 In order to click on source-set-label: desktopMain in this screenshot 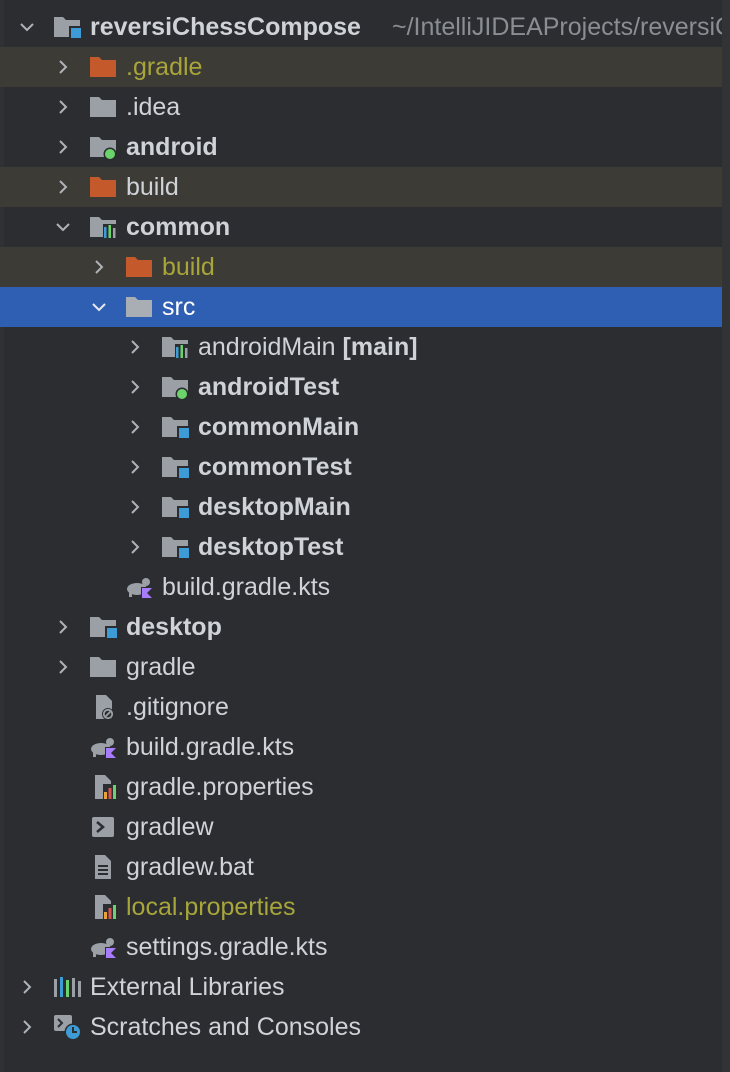, I will do `click(274, 507)`.